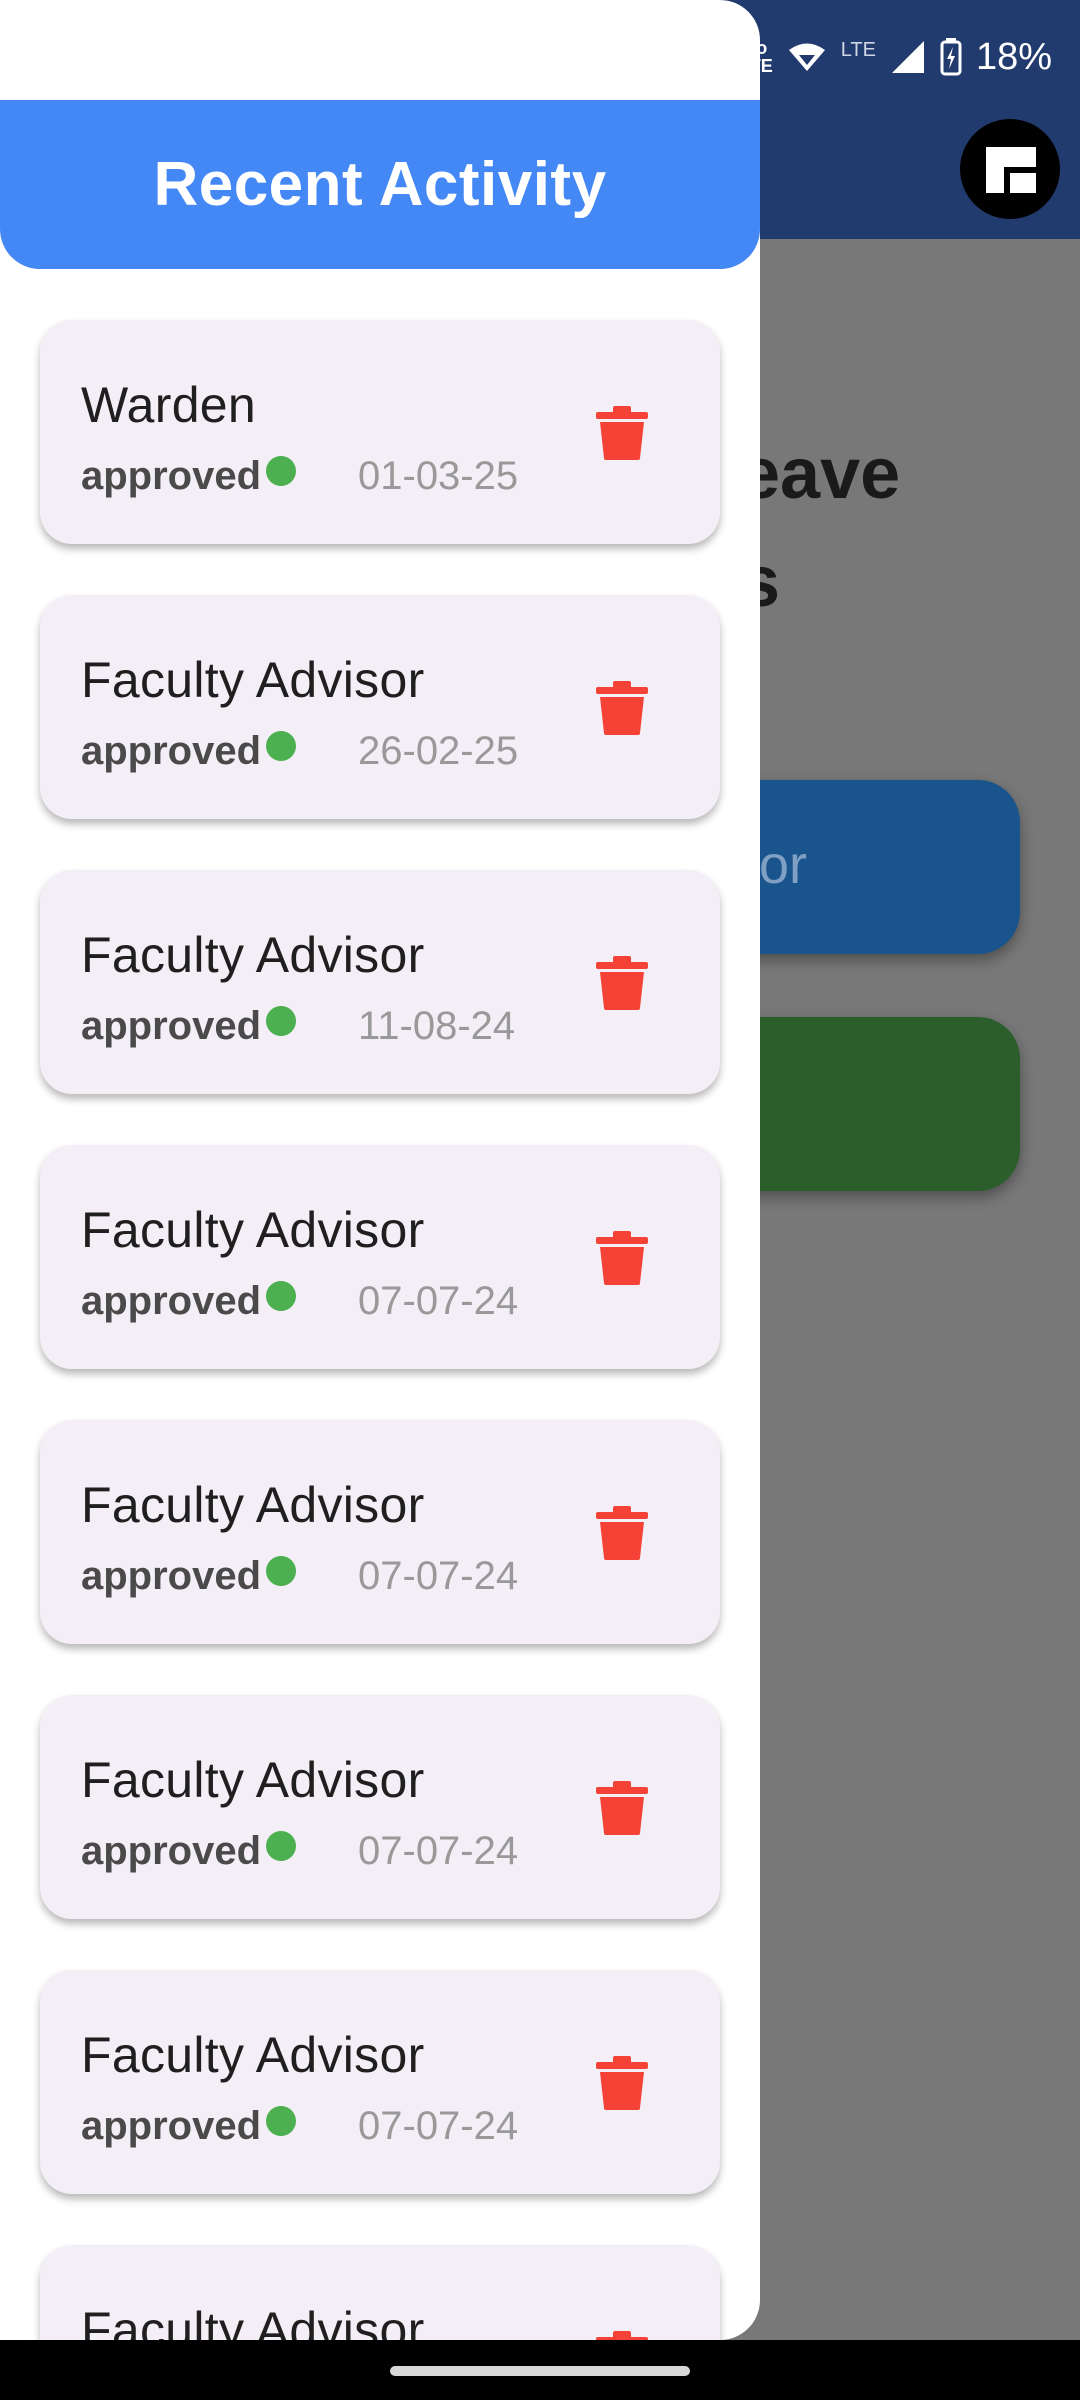  I want to click on battery-icon, so click(951, 57).